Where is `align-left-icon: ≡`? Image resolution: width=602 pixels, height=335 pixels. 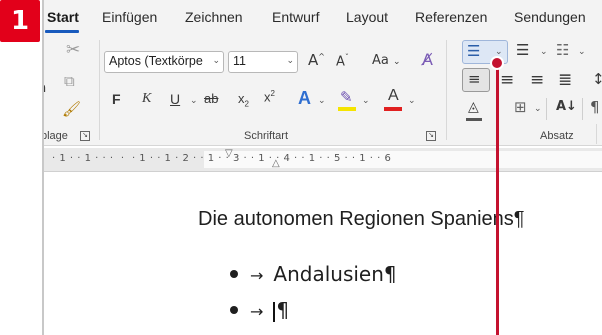 align-left-icon: ≡ is located at coordinates (474, 79).